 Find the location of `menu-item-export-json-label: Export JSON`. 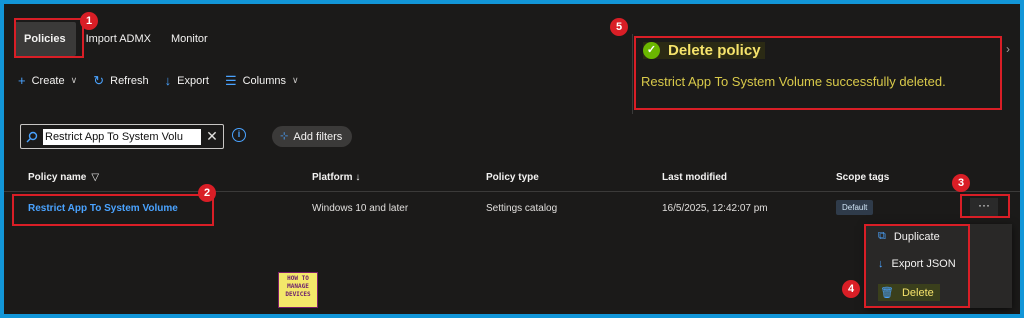

menu-item-export-json-label: Export JSON is located at coordinates (923, 264).